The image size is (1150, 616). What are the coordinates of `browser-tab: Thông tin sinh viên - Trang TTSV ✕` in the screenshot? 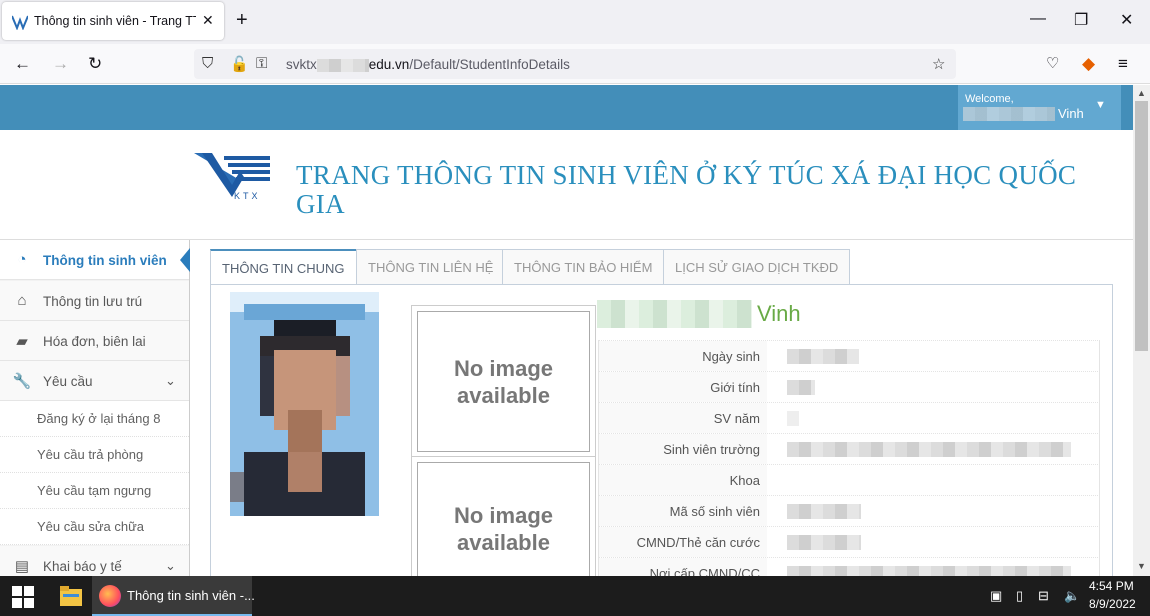 It's located at (113, 21).